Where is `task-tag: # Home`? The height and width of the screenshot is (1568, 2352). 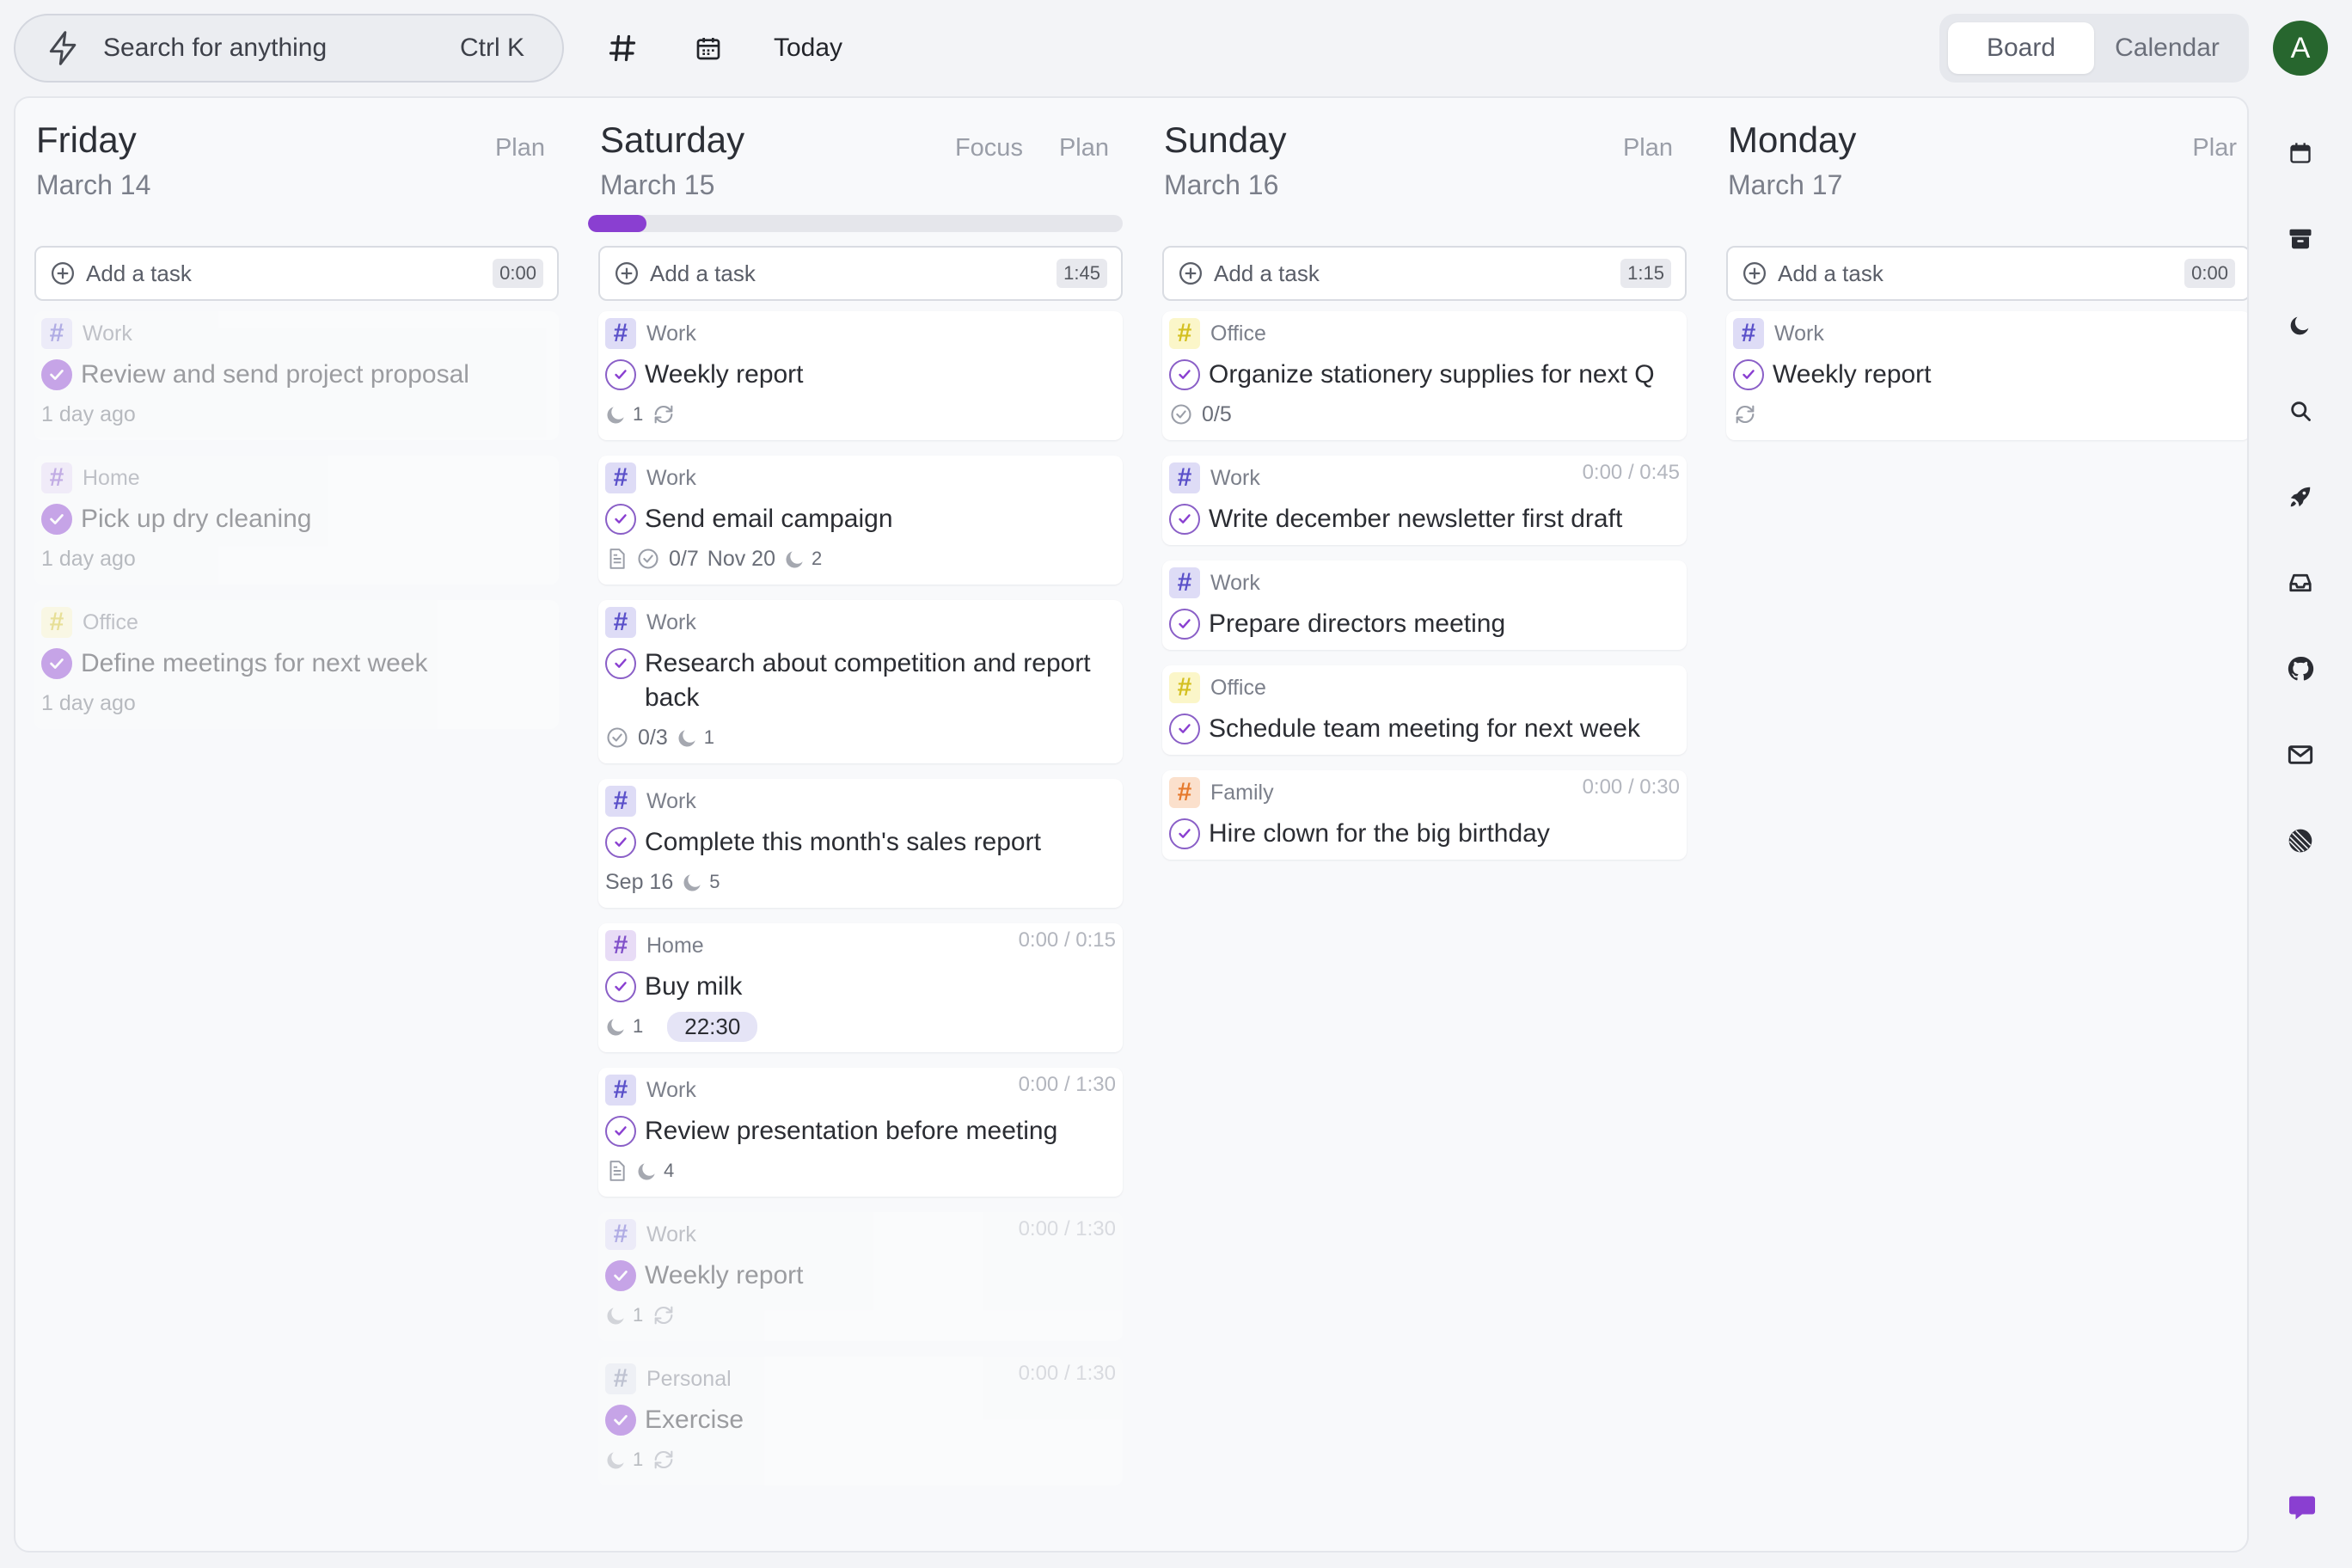
task-tag: # Home is located at coordinates (295, 478).